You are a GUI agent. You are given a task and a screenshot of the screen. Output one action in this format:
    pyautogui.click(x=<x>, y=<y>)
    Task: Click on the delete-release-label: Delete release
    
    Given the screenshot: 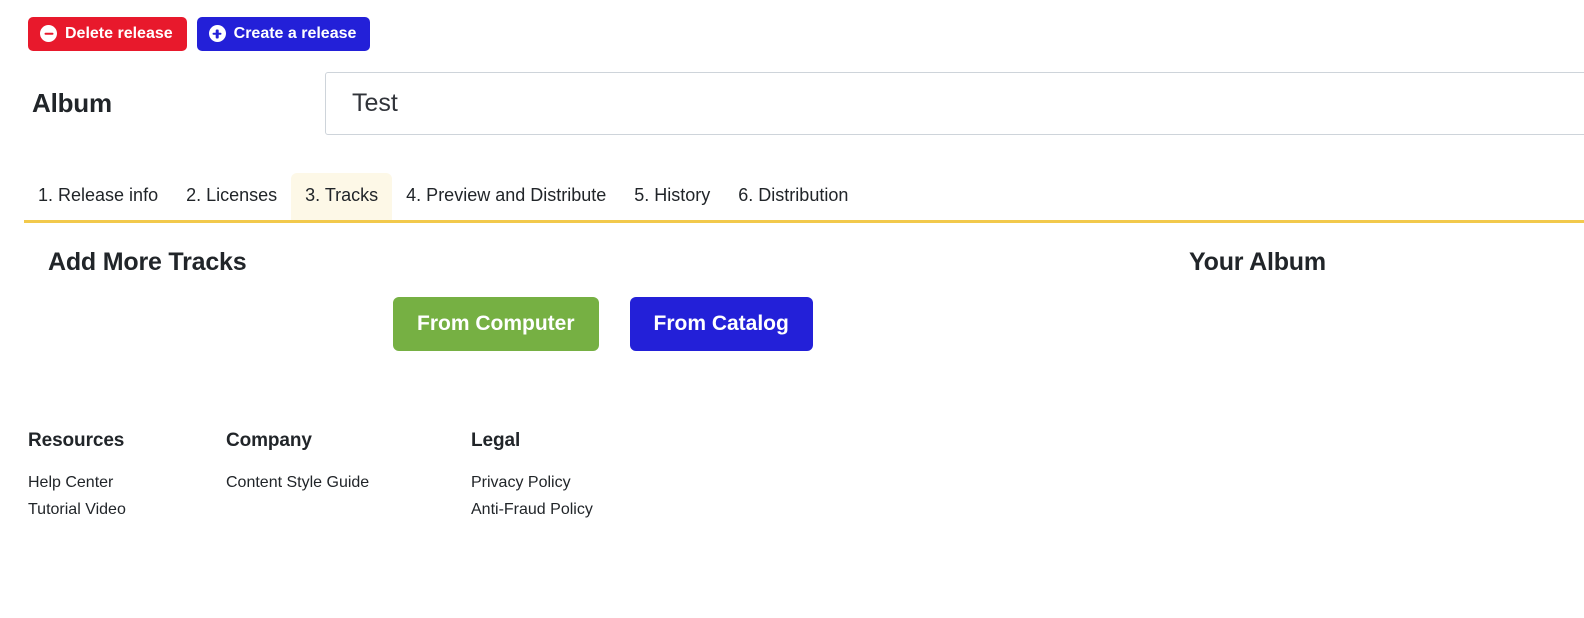 What is the action you would take?
    pyautogui.click(x=119, y=33)
    